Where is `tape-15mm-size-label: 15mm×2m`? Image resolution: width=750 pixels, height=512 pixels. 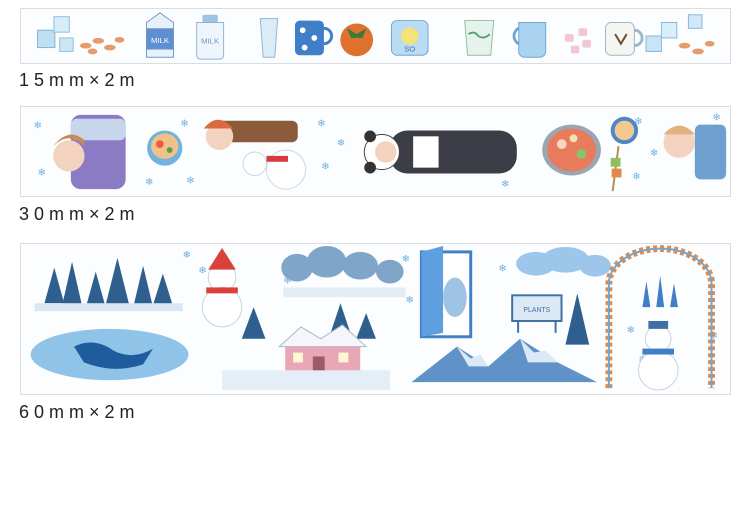
tape-15mm-size-label: 15mm×2m is located at coordinates (79, 80).